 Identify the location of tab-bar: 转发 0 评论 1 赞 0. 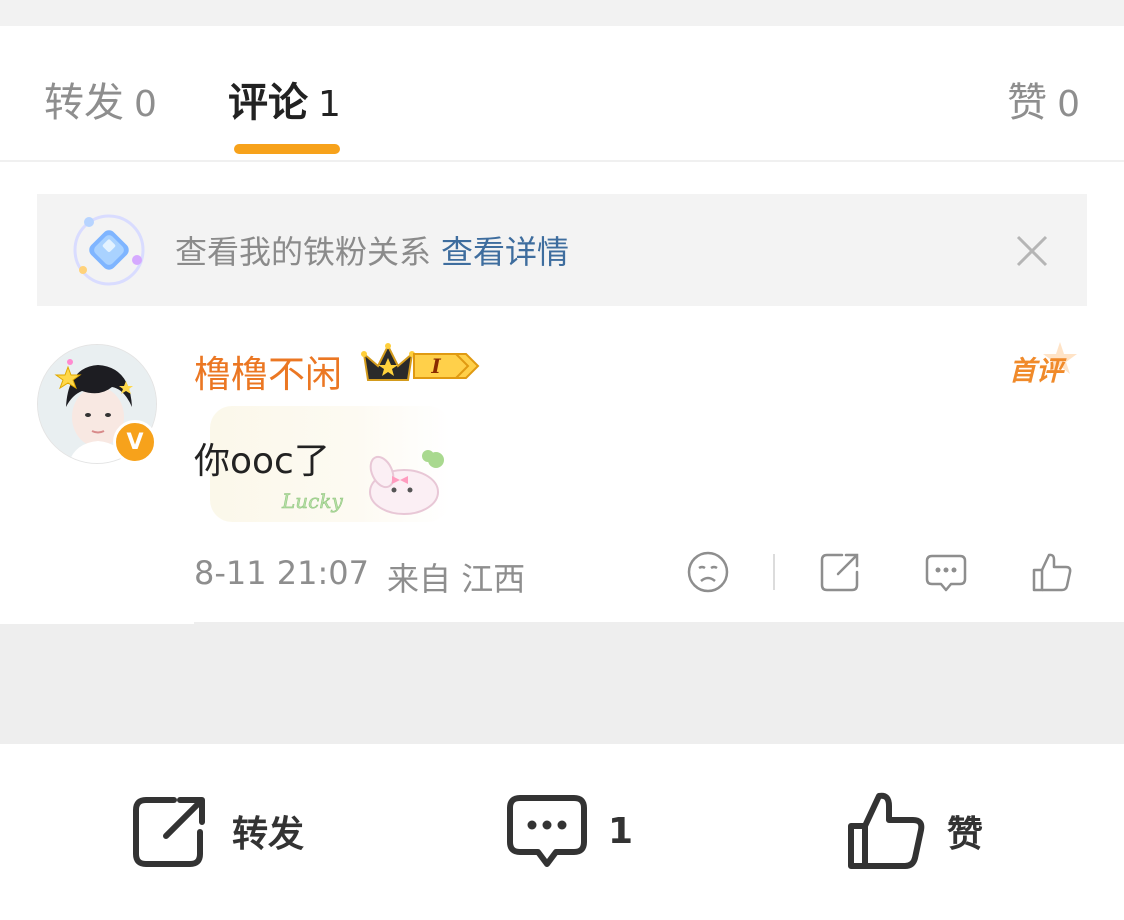
(562, 94).